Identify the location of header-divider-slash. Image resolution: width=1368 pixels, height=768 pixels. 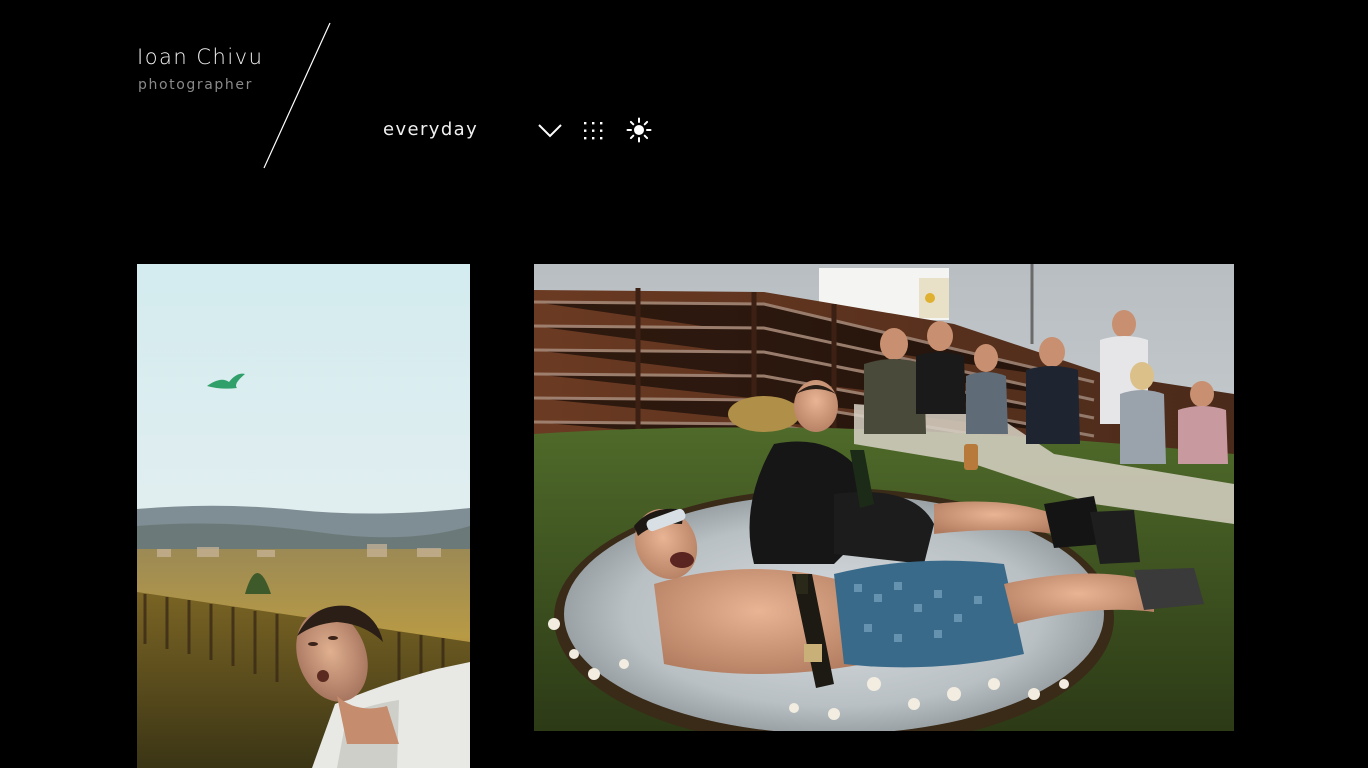
(297, 95).